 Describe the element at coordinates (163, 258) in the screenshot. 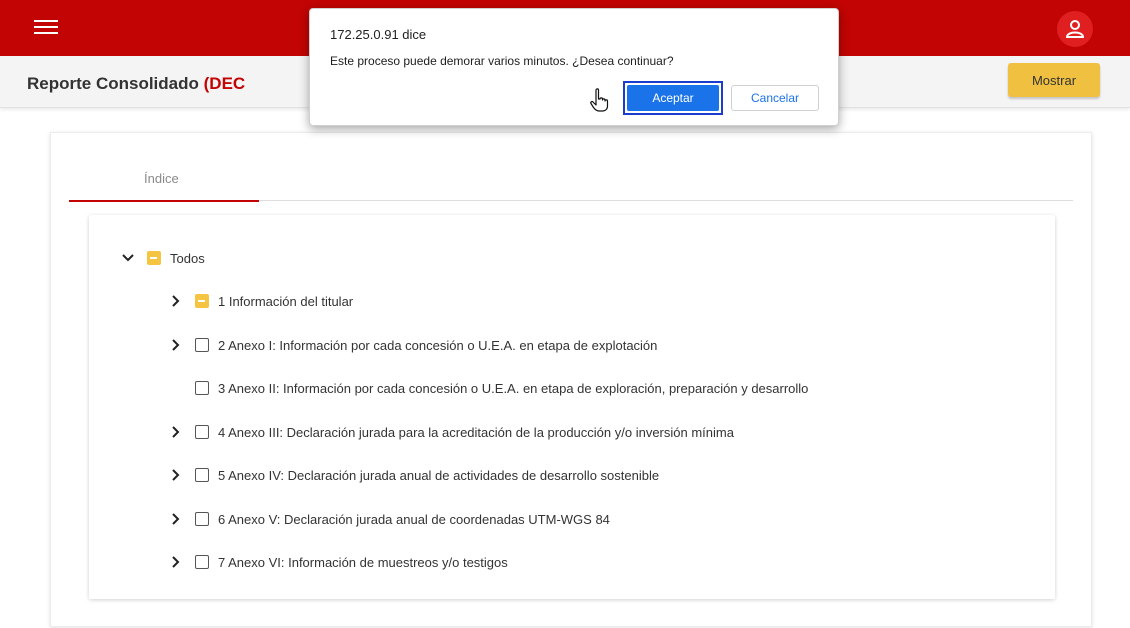

I see `tree-node-todos: Todos` at that location.